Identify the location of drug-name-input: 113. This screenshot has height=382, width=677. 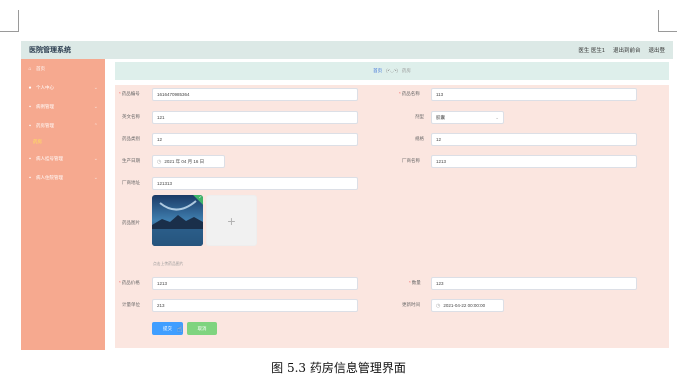
(534, 94).